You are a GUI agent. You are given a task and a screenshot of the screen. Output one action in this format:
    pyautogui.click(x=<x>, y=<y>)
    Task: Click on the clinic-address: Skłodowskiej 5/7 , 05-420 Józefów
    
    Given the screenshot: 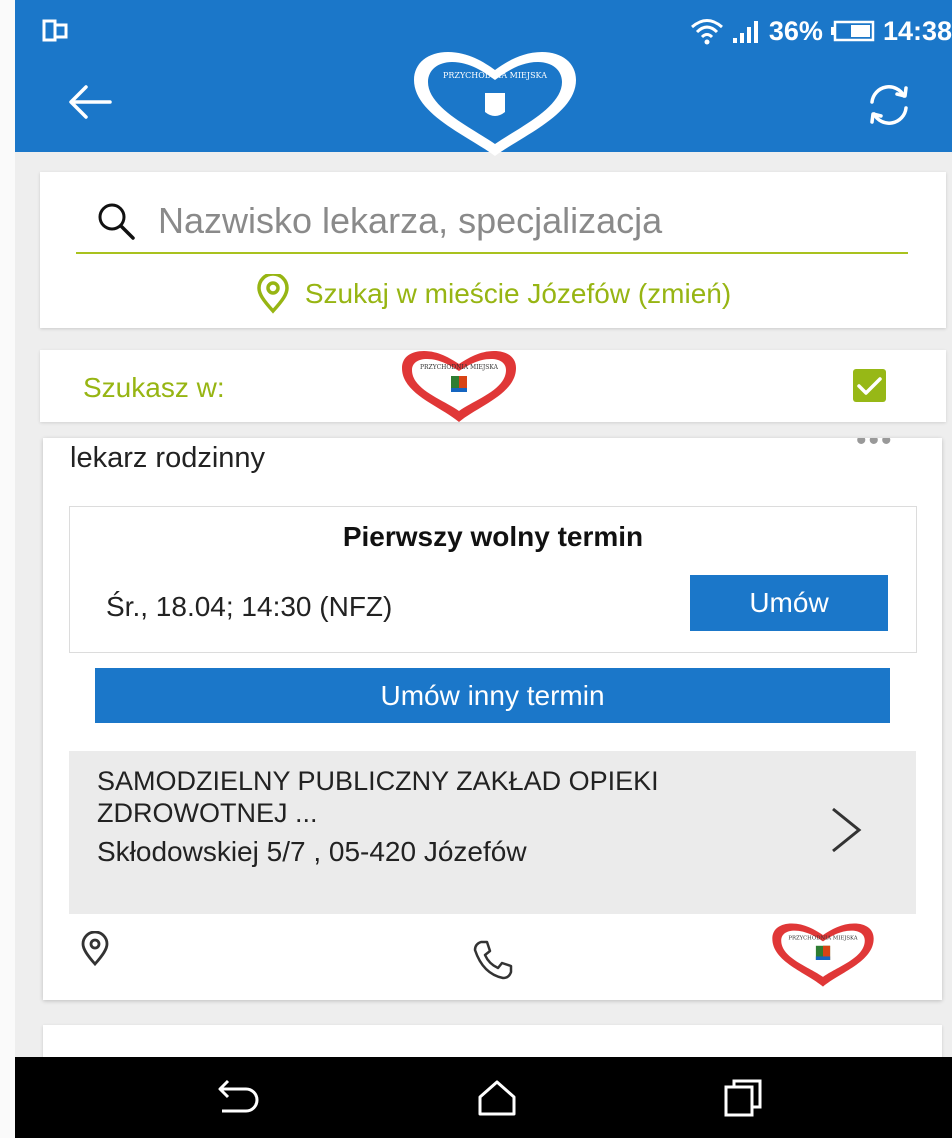 What is the action you would take?
    pyautogui.click(x=312, y=851)
    